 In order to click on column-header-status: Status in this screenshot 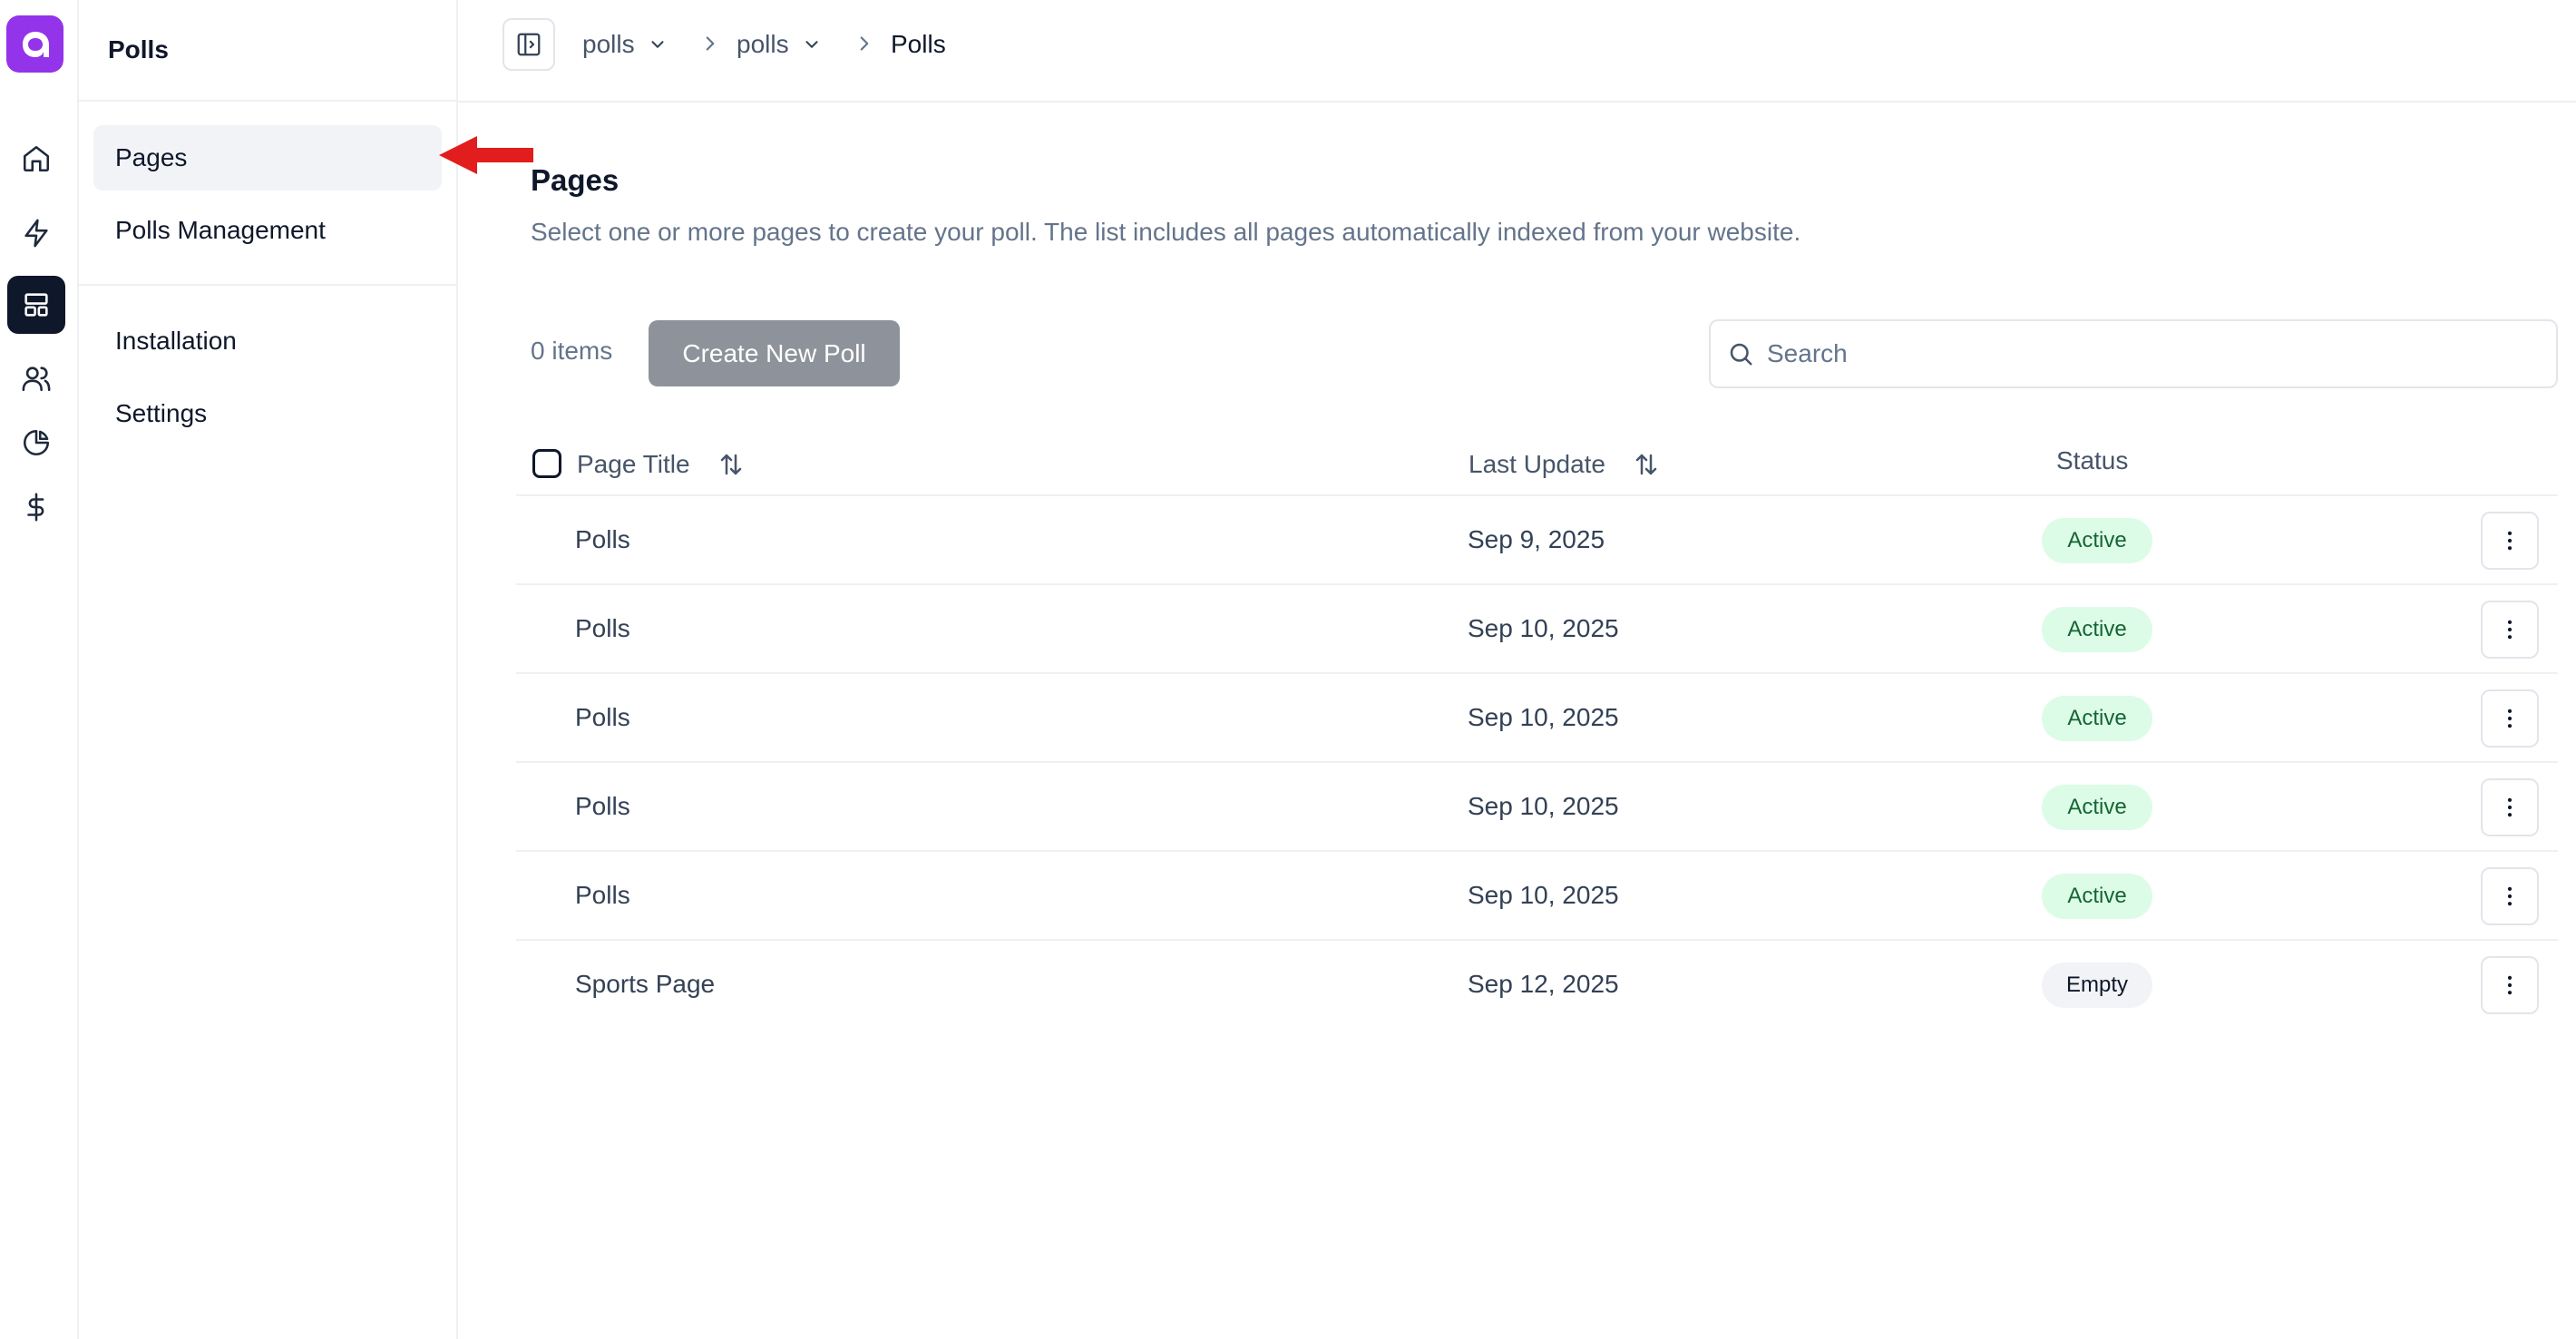, I will do `click(2092, 461)`.